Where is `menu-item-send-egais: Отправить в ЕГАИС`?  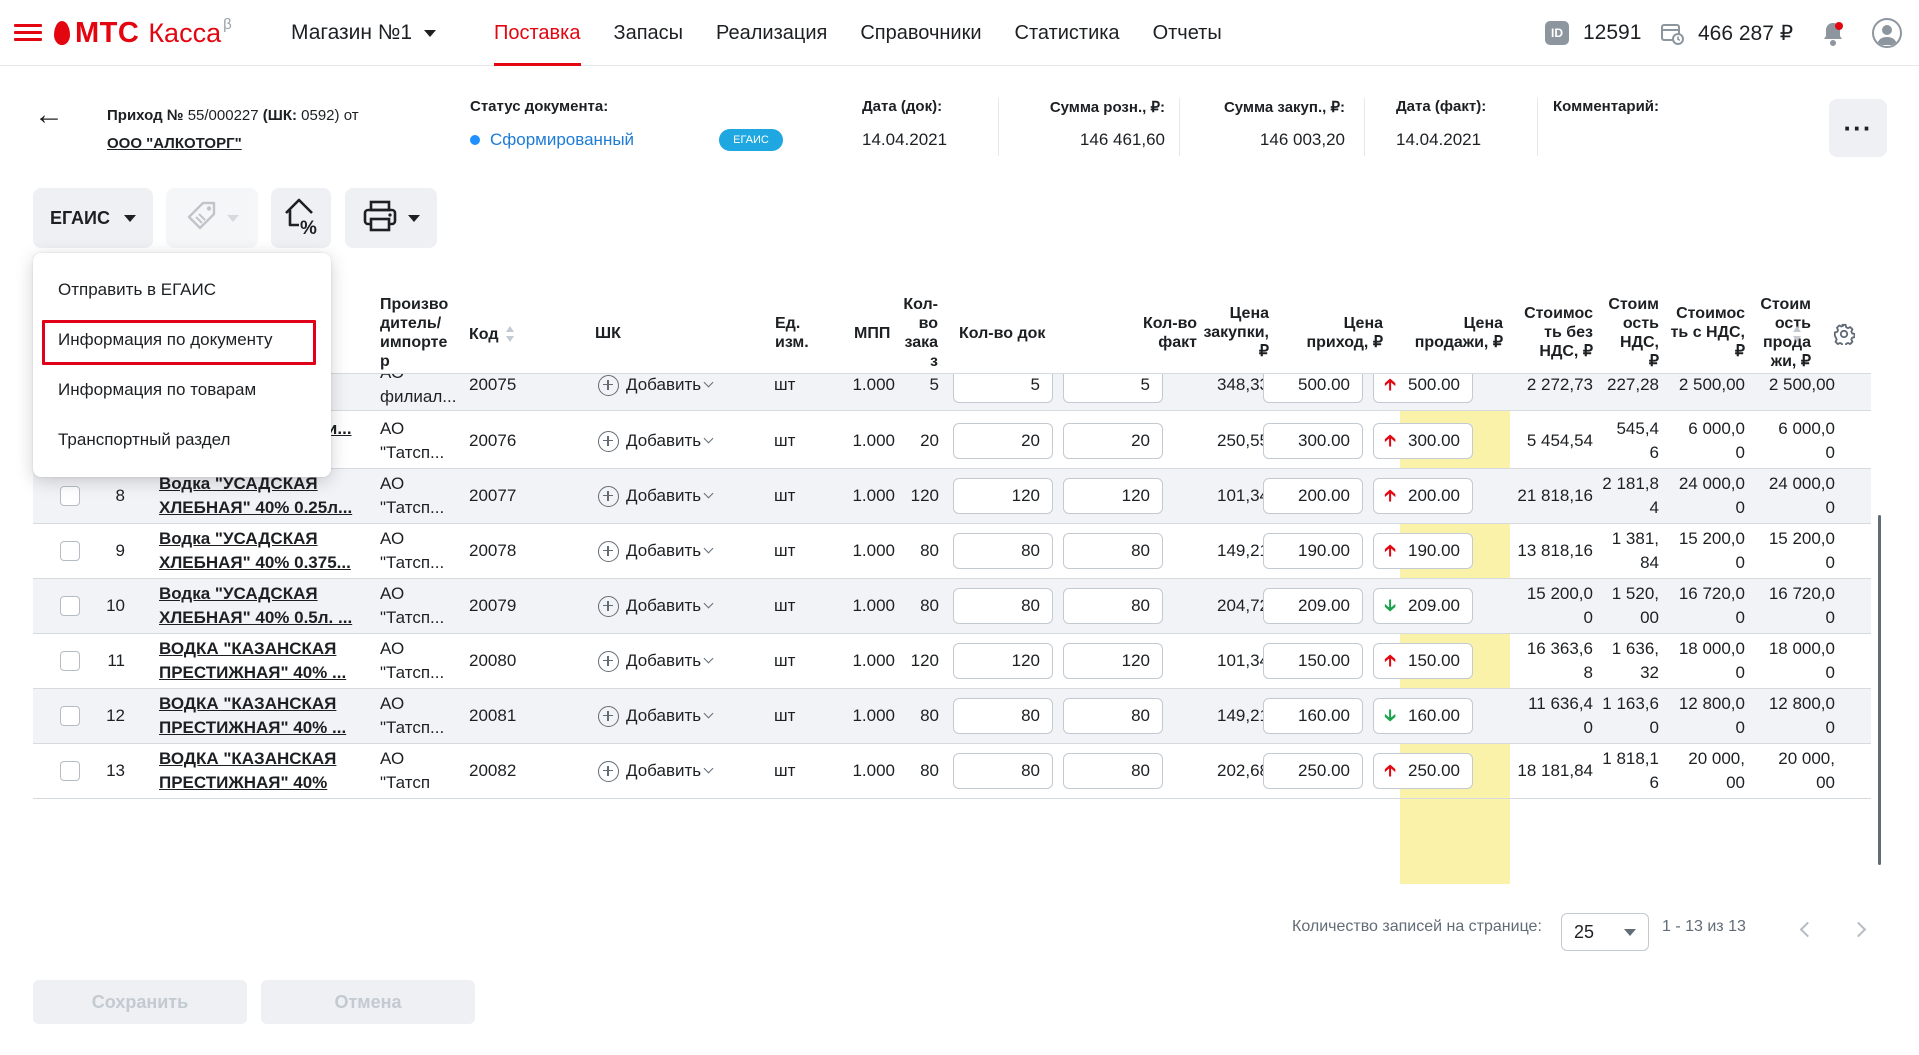
menu-item-send-egais: Отправить в ЕГАИС is located at coordinates (137, 290).